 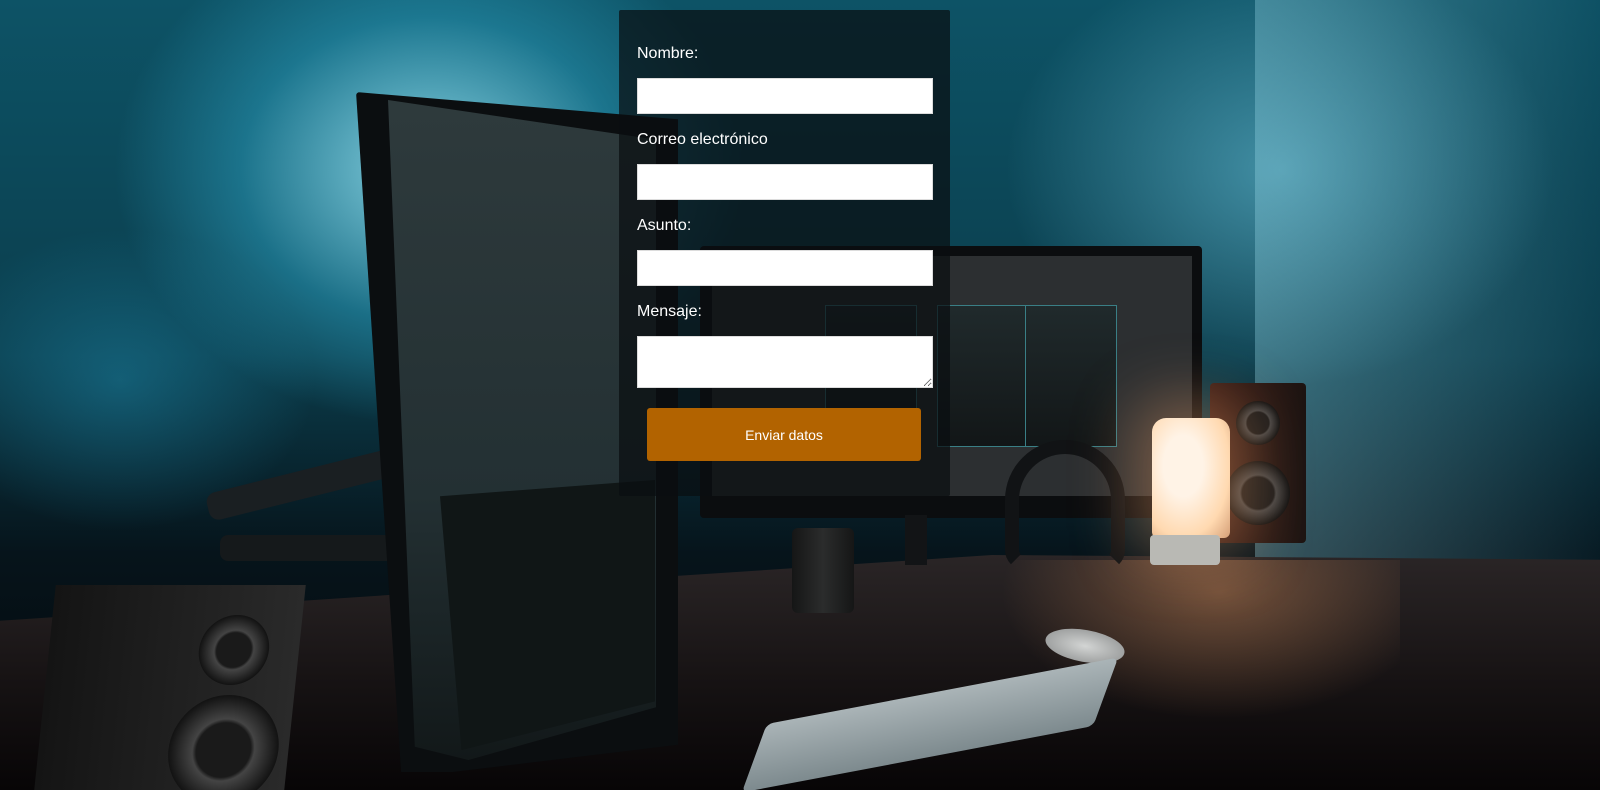 What do you see at coordinates (1191, 478) in the screenshot?
I see `lamp` at bounding box center [1191, 478].